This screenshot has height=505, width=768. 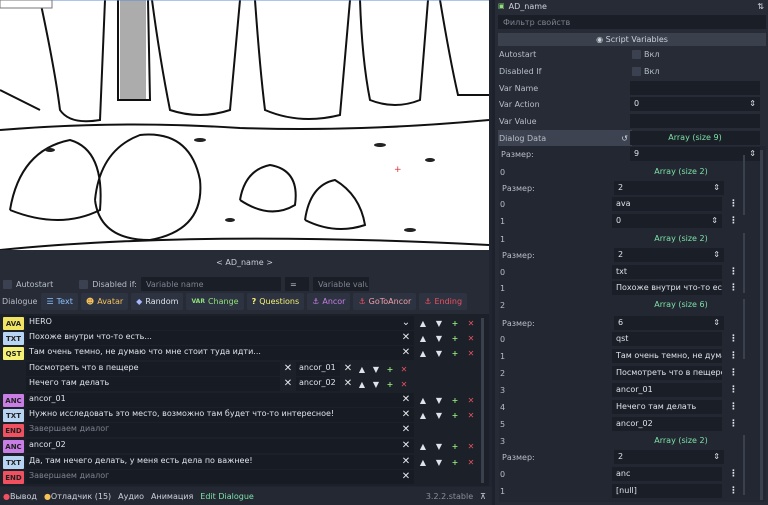 I want to click on debugger-tab: ●Отладчик (15), so click(x=77, y=496).